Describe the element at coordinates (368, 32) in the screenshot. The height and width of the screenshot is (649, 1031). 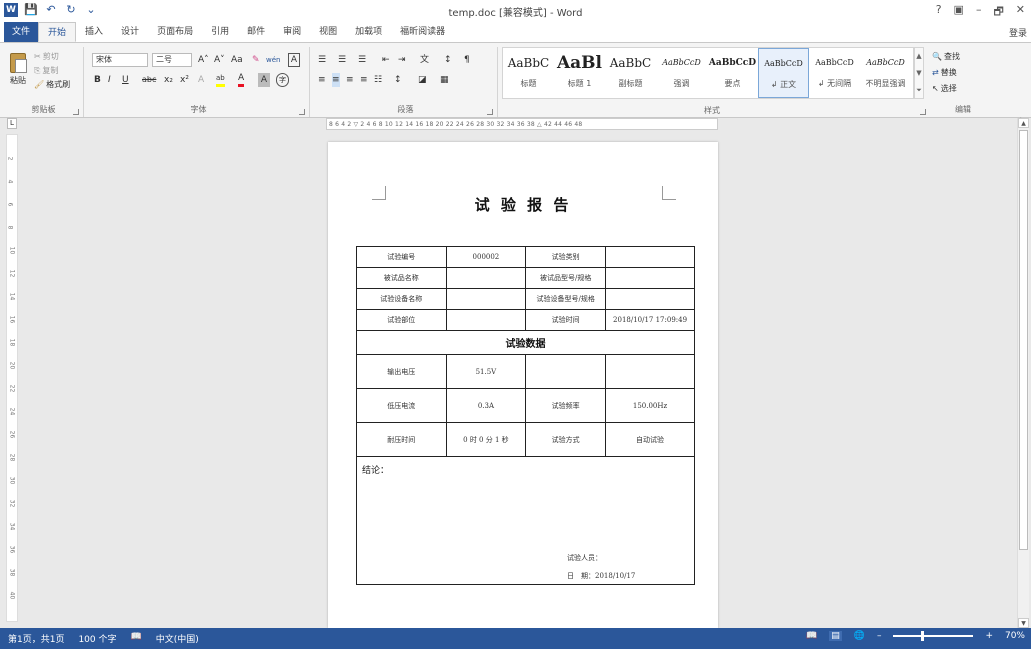
I see `tab-addins: 加载项` at that location.